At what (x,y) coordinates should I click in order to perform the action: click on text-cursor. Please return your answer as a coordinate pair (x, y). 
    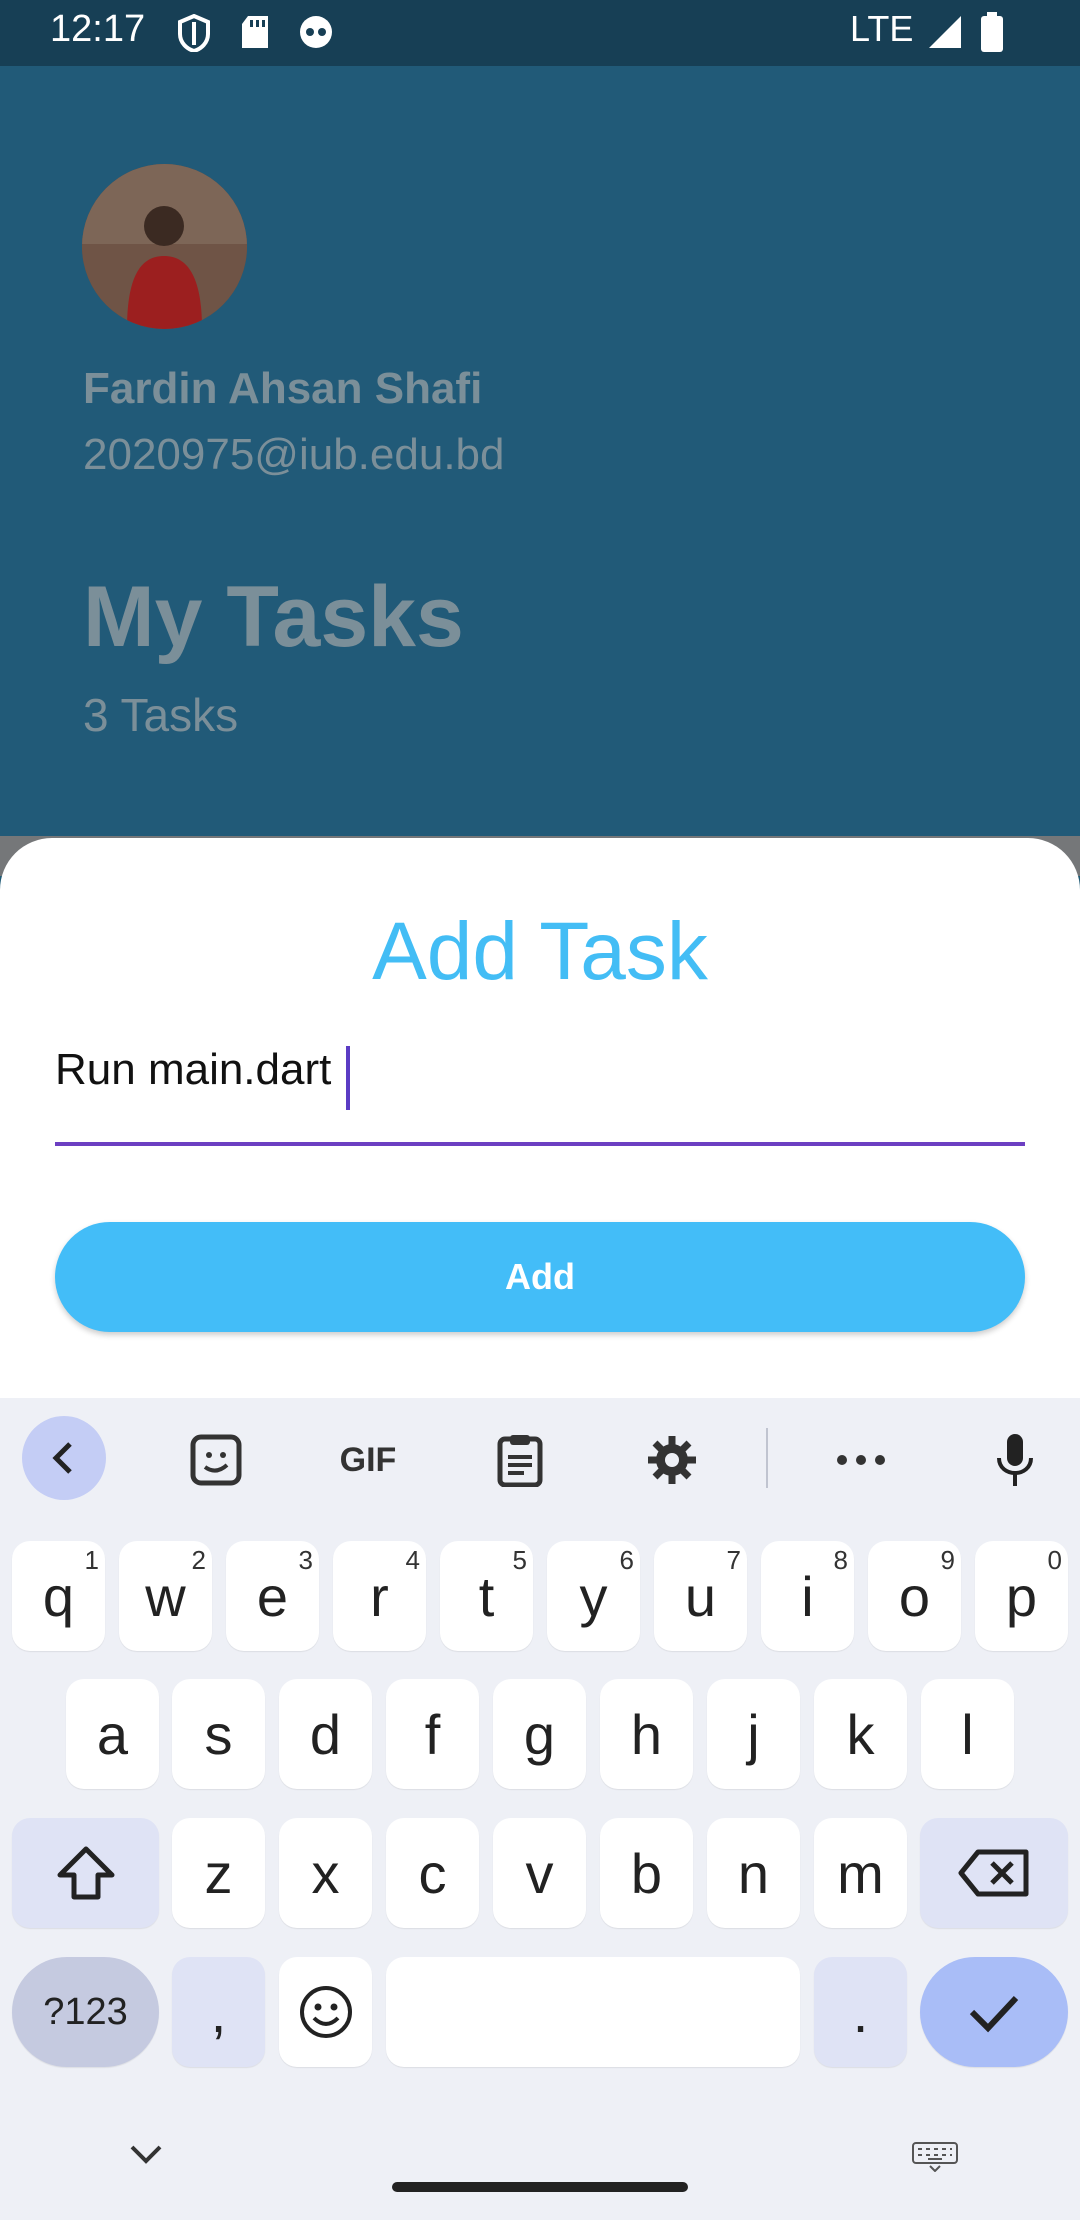
    Looking at the image, I should click on (348, 1078).